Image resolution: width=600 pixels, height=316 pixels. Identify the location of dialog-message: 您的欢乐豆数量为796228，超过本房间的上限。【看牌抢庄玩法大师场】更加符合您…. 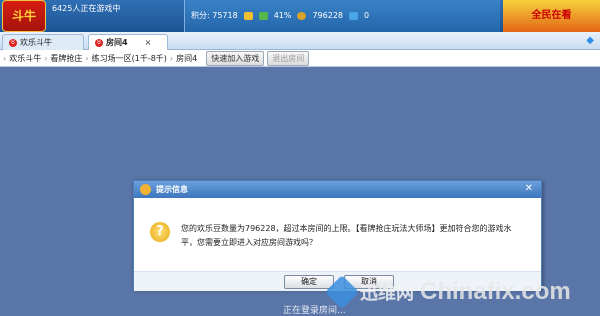
(346, 235).